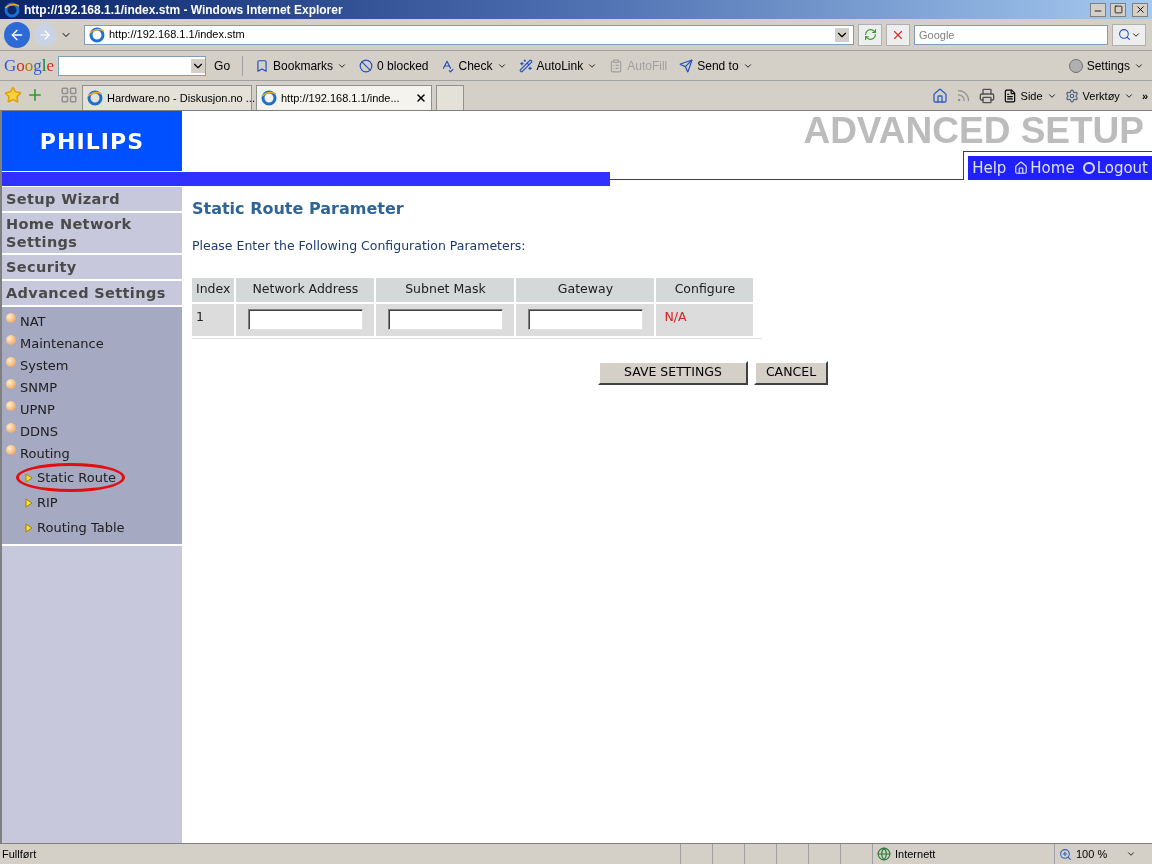  I want to click on home-icon, so click(939, 95).